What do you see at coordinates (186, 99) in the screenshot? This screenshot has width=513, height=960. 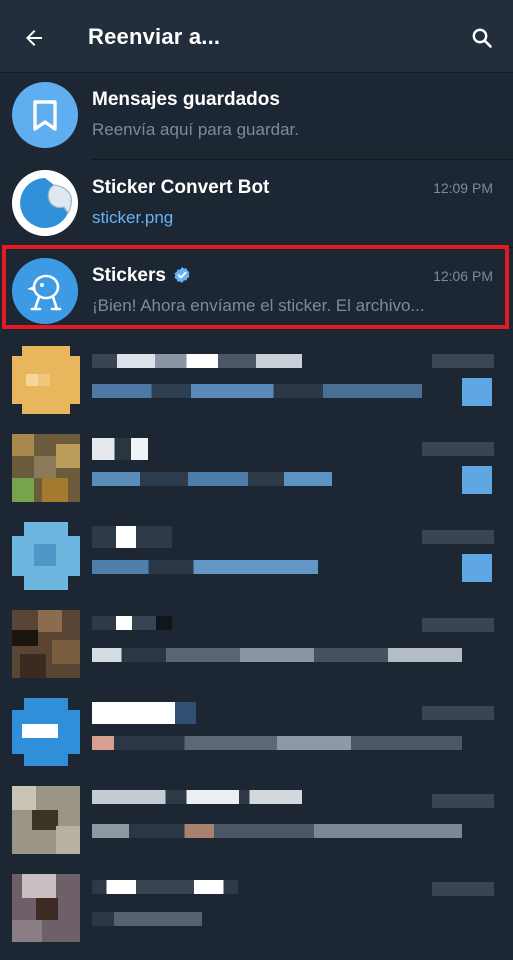 I see `chat-name: Mensajes guardados` at bounding box center [186, 99].